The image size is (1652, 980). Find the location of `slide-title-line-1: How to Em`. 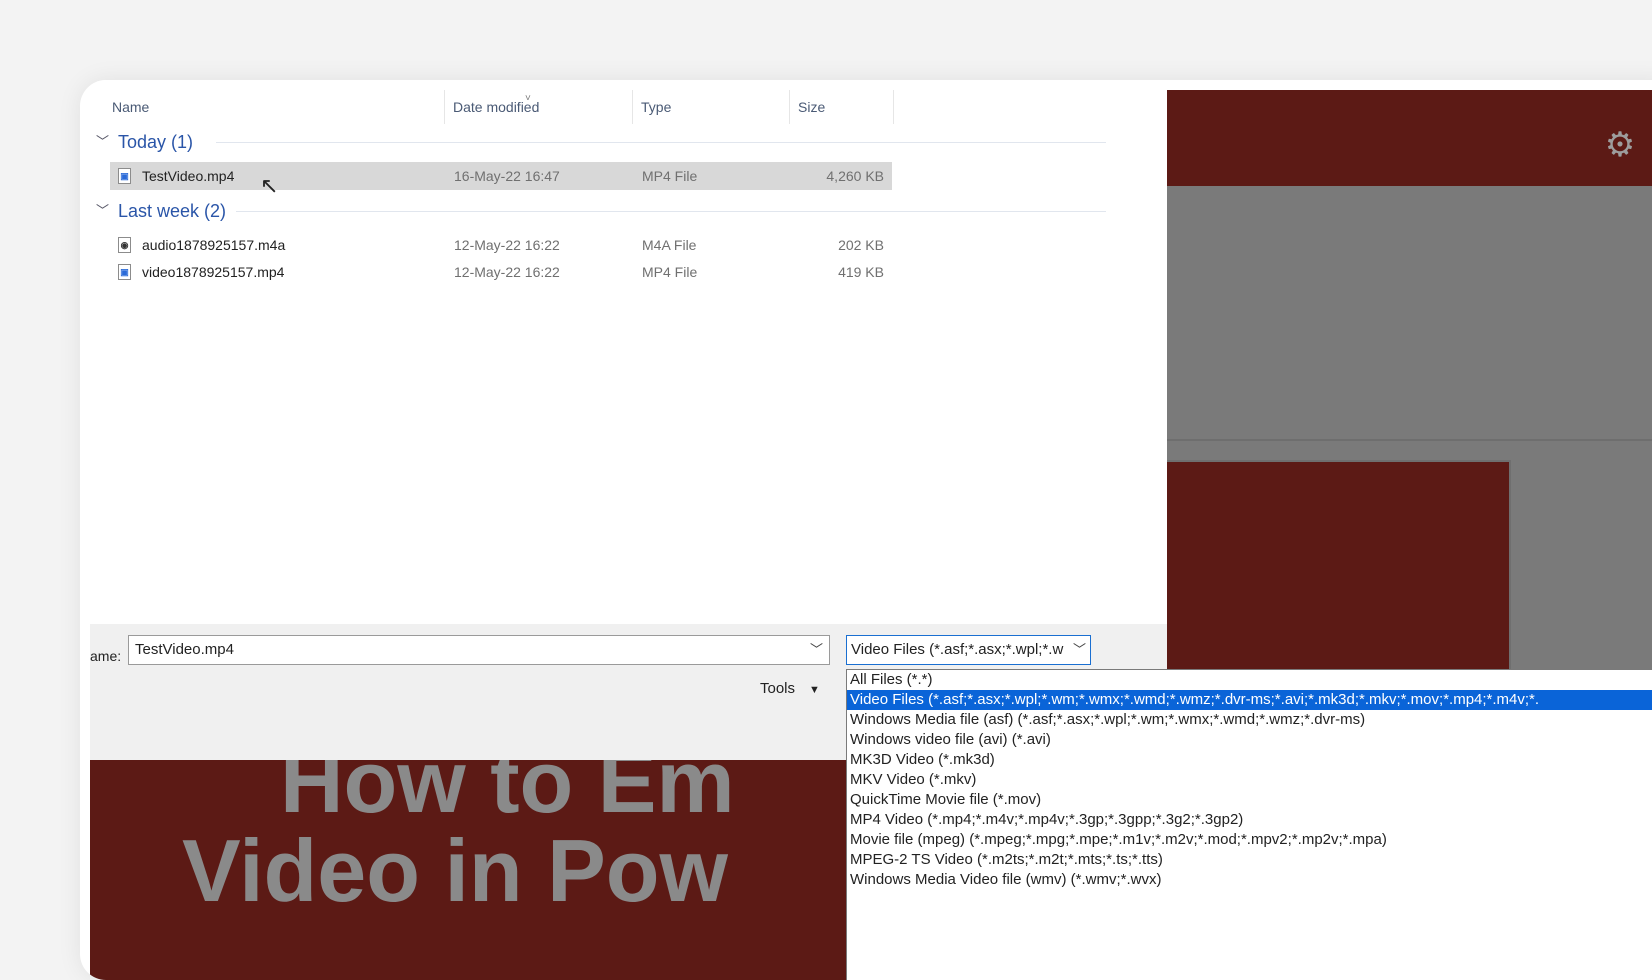

slide-title-line-1: How to Em is located at coordinates (507, 795).